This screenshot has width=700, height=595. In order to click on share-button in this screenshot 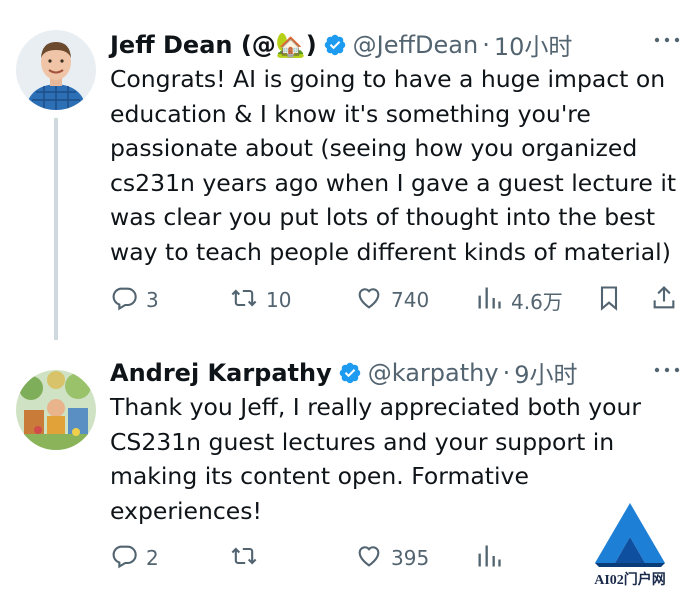, I will do `click(664, 300)`.